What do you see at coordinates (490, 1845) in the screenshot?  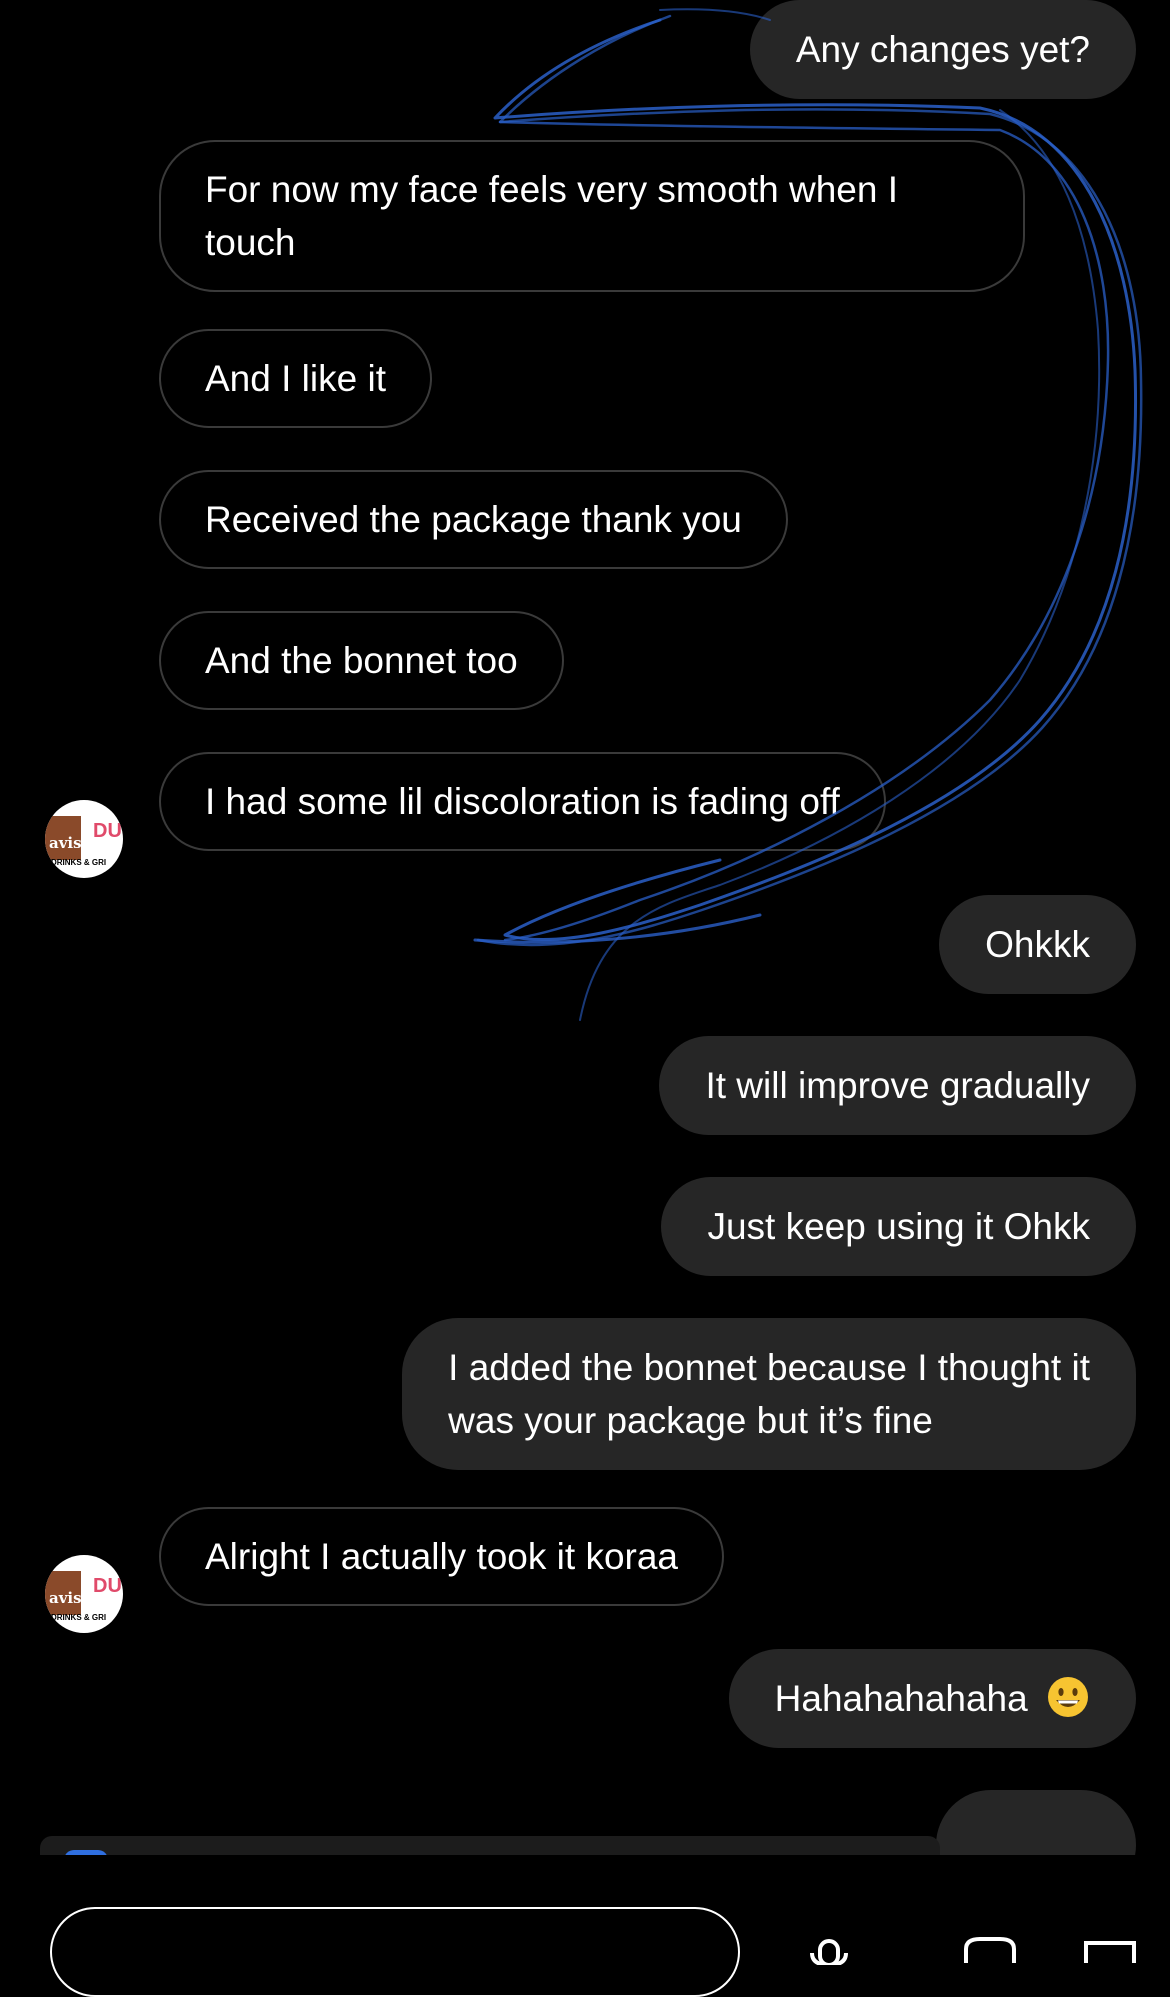 I see `reply-preview-bar` at bounding box center [490, 1845].